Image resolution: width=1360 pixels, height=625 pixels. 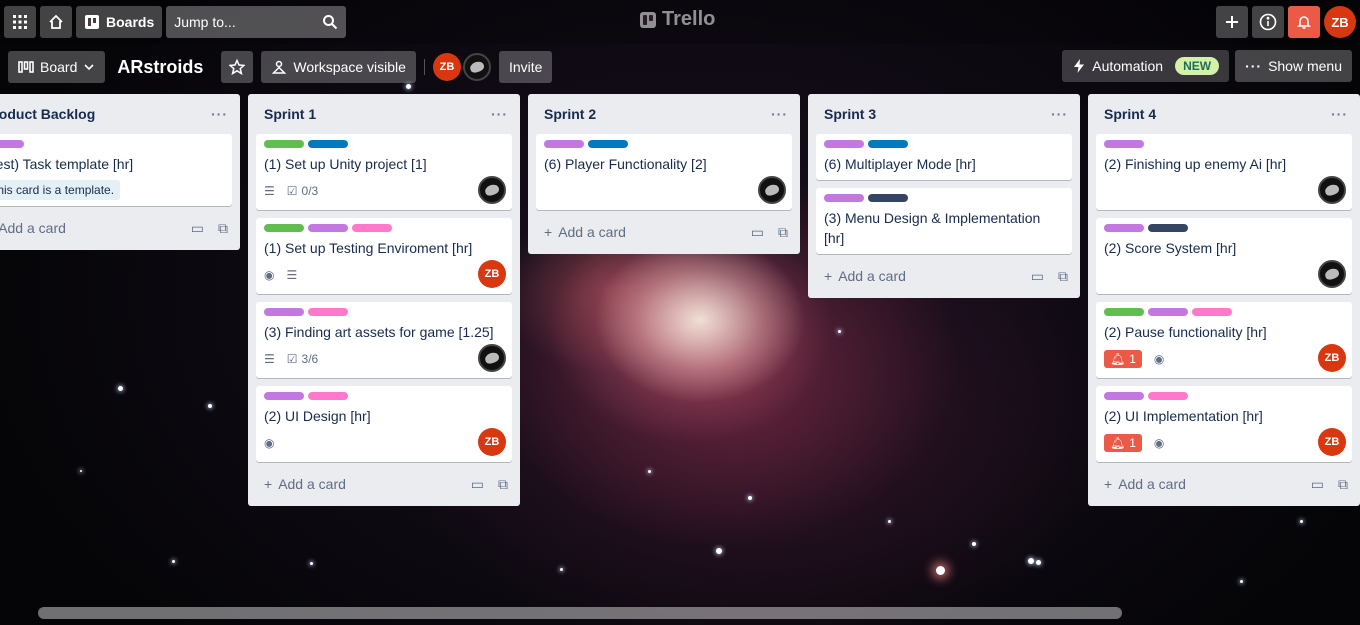 I want to click on home-button, so click(x=56, y=22).